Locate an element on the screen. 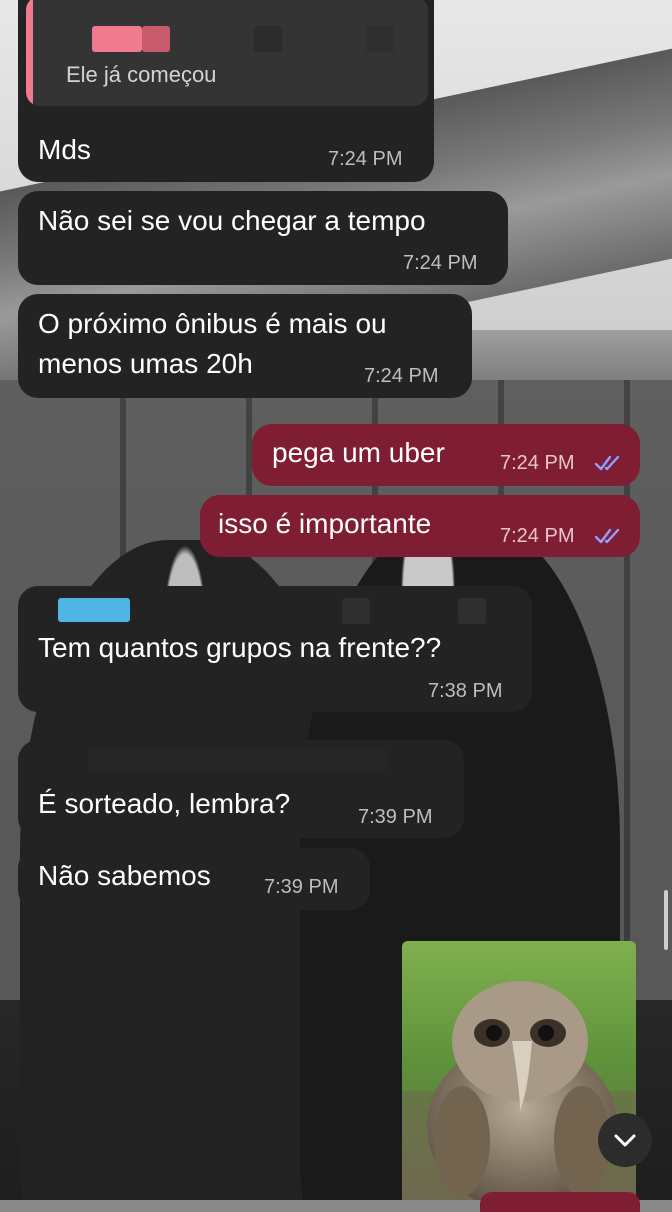  message-text: isso é importante is located at coordinates (325, 523).